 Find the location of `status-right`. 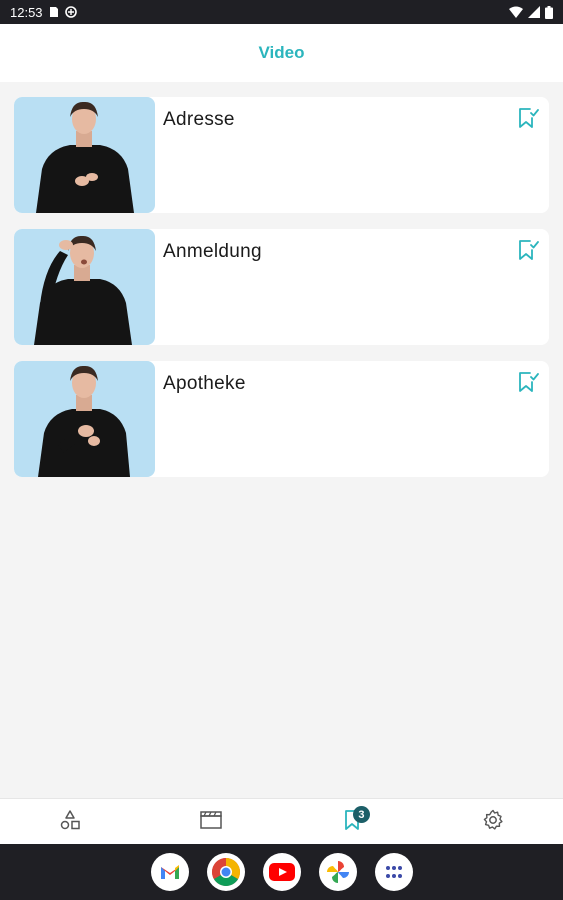

status-right is located at coordinates (531, 12).